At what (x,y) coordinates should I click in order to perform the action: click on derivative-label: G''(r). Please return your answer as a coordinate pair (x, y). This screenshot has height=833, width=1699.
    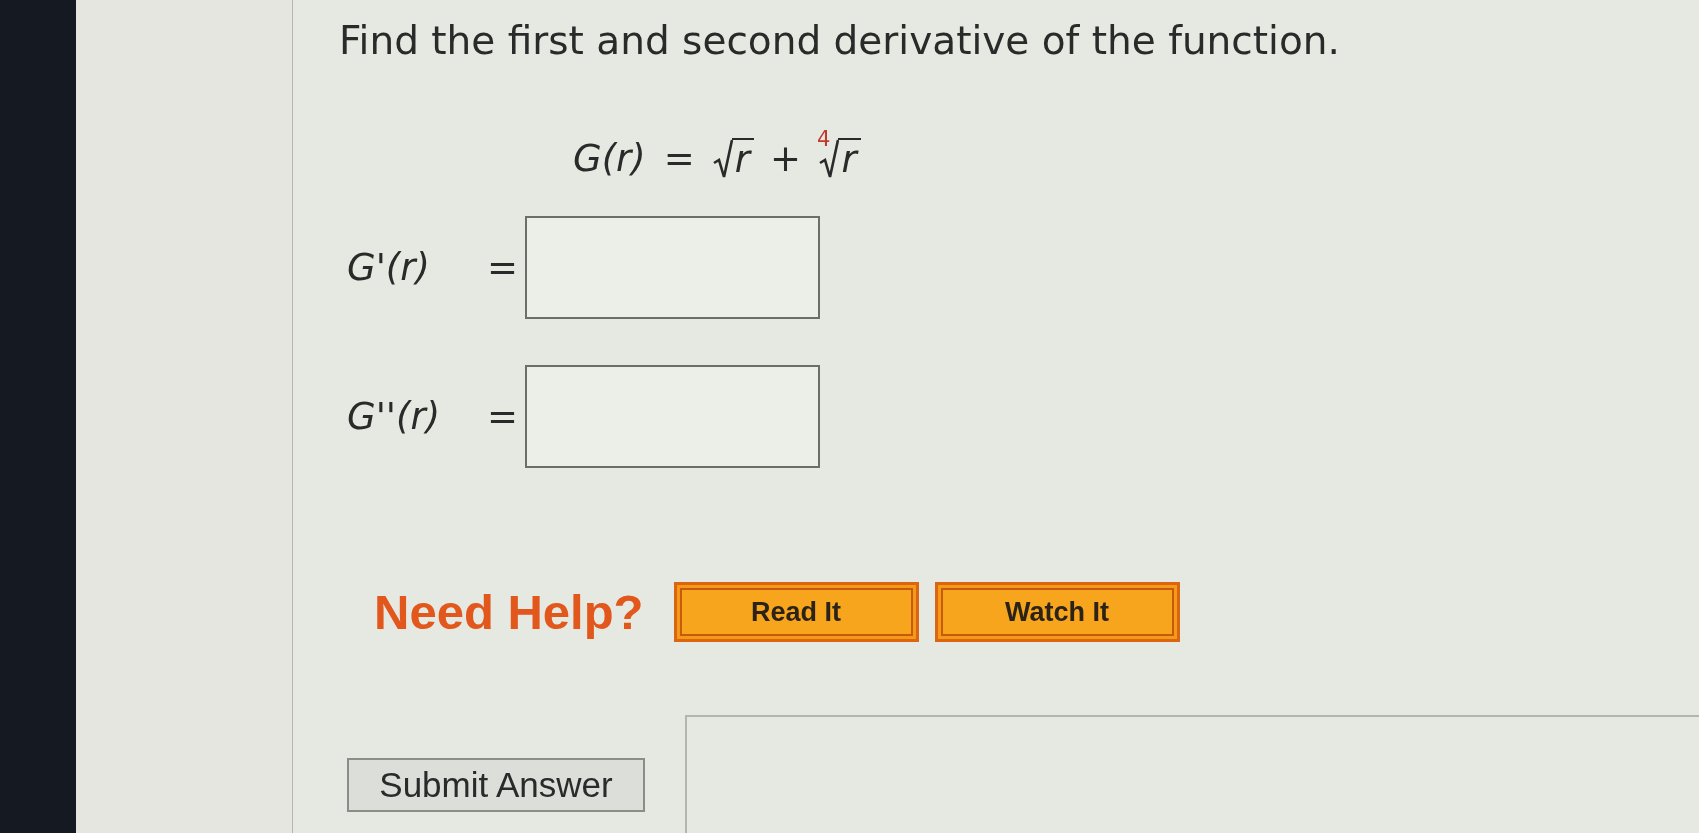
    Looking at the image, I should click on (394, 416).